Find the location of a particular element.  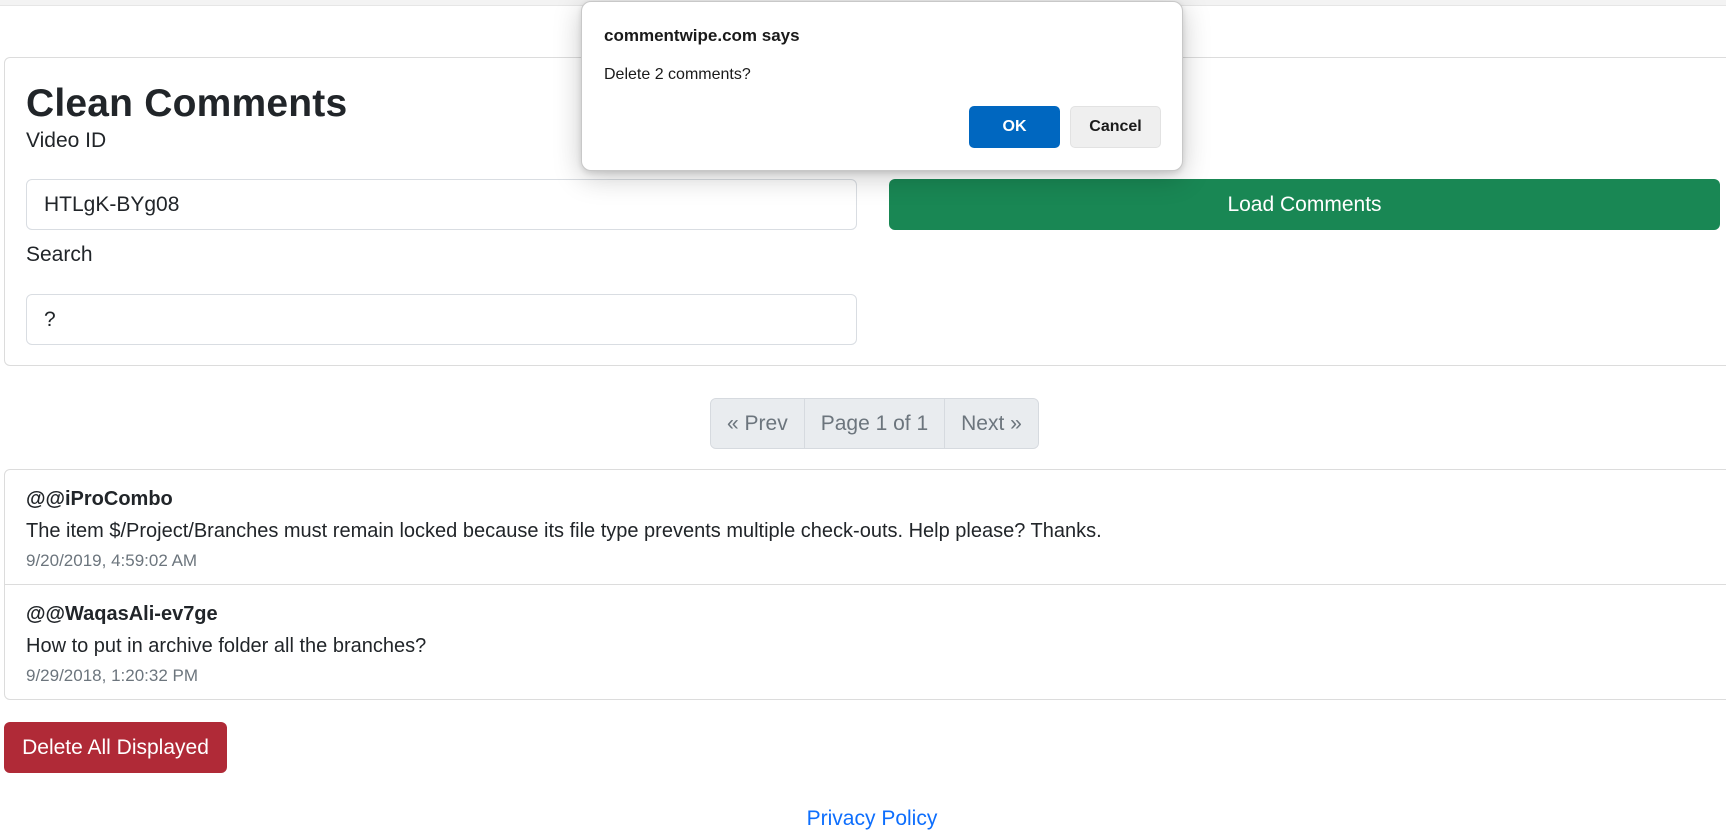

privacy-policy-link: Privacy Policy is located at coordinates (863, 819).